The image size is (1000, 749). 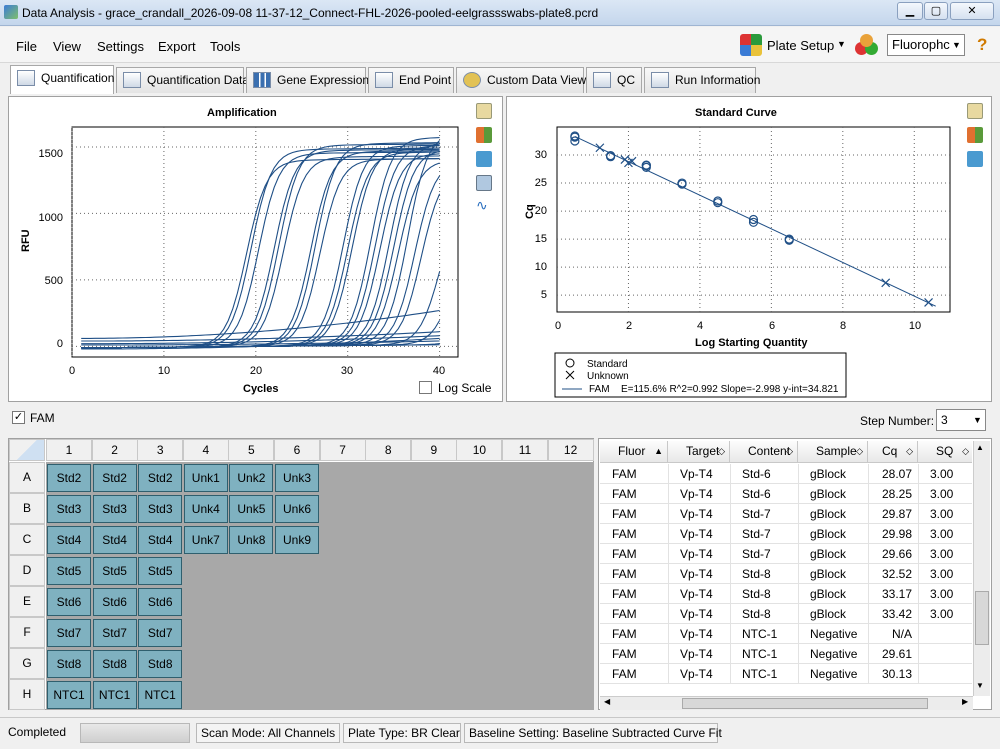 I want to click on step-number-select: 3 ▼, so click(x=961, y=420).